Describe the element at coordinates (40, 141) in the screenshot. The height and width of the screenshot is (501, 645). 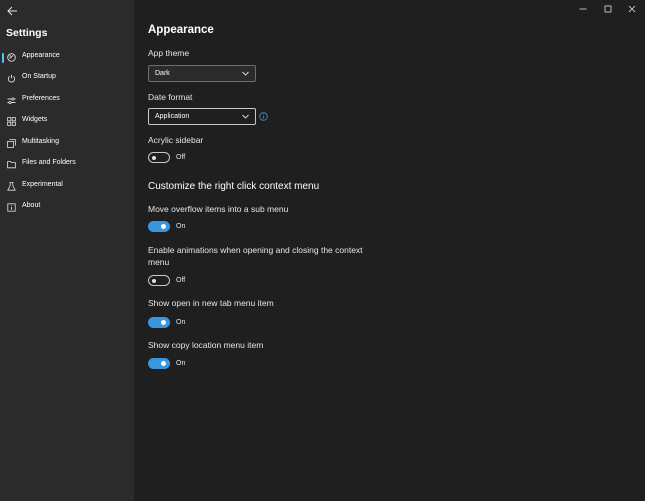
I see `sidebar-item-label: Multitasking` at that location.